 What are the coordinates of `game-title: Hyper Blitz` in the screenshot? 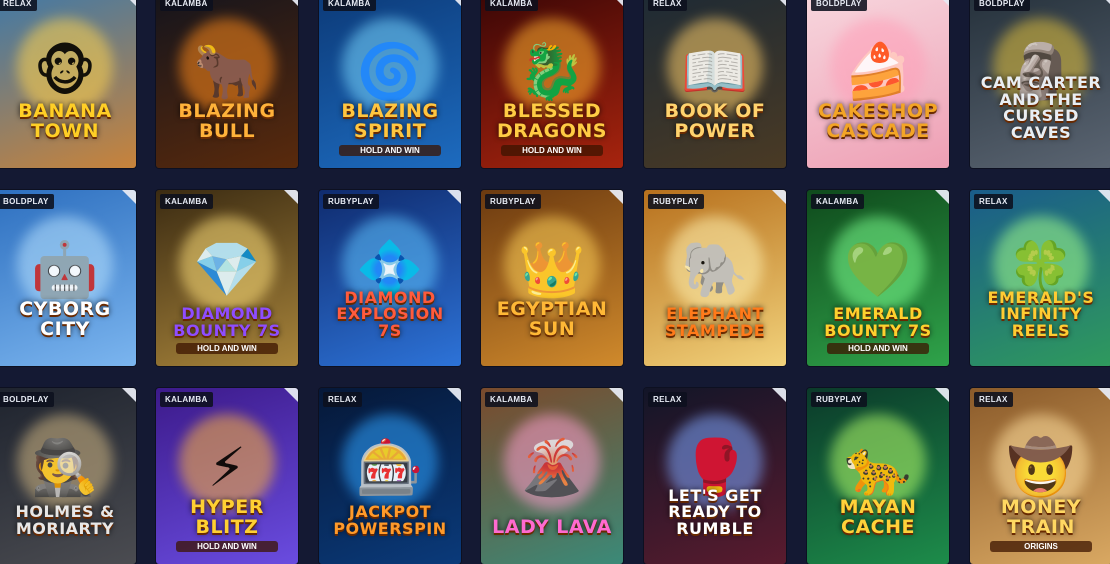 It's located at (227, 517).